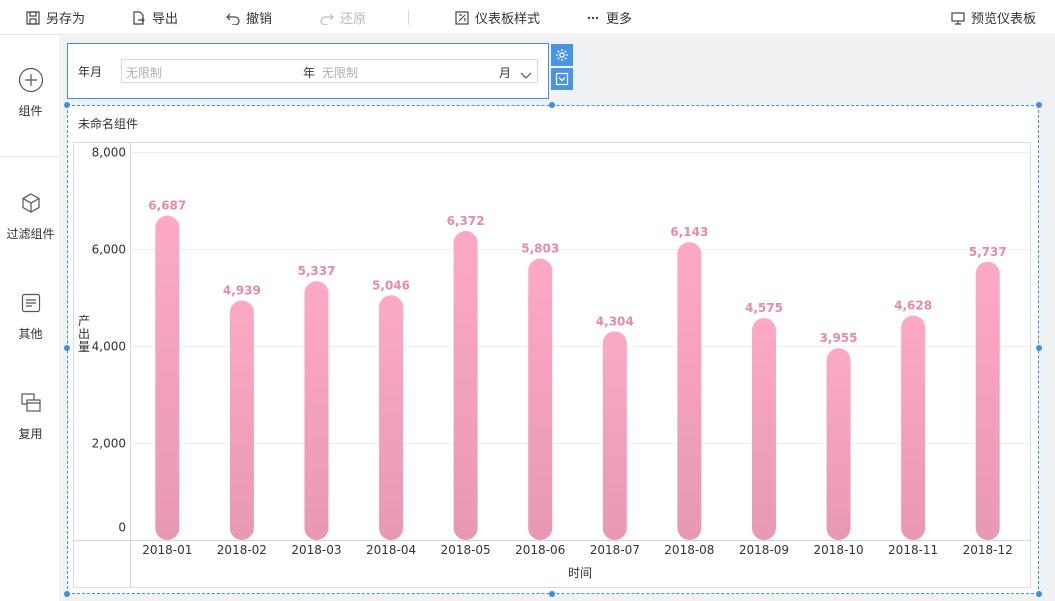  What do you see at coordinates (167, 206) in the screenshot?
I see `data-label: 6,687` at bounding box center [167, 206].